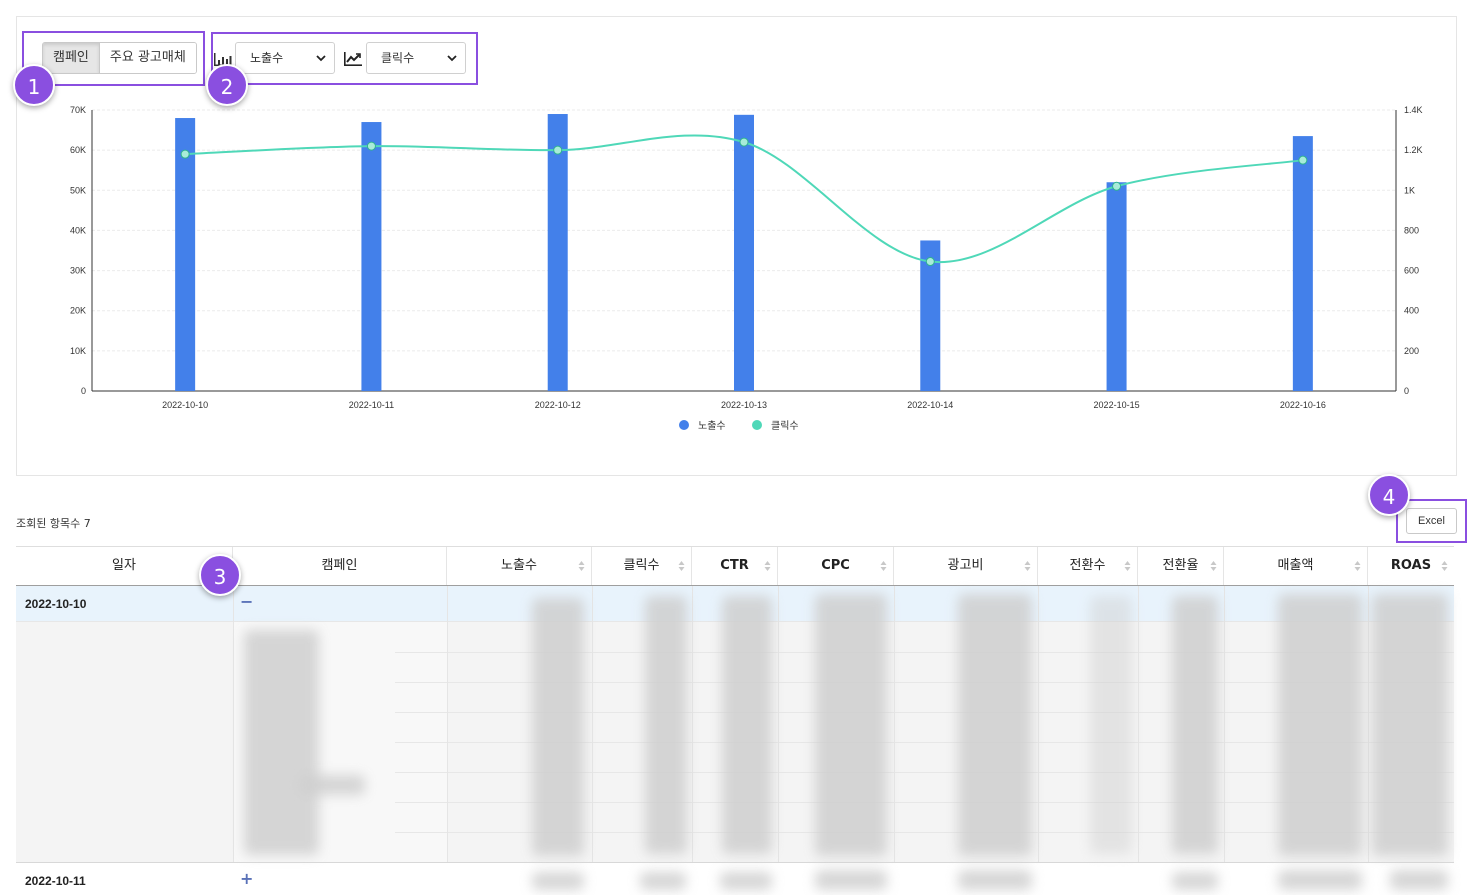 The width and height of the screenshot is (1471, 895). What do you see at coordinates (1411, 230) in the screenshot?
I see `y-tick-label-right: 800` at bounding box center [1411, 230].